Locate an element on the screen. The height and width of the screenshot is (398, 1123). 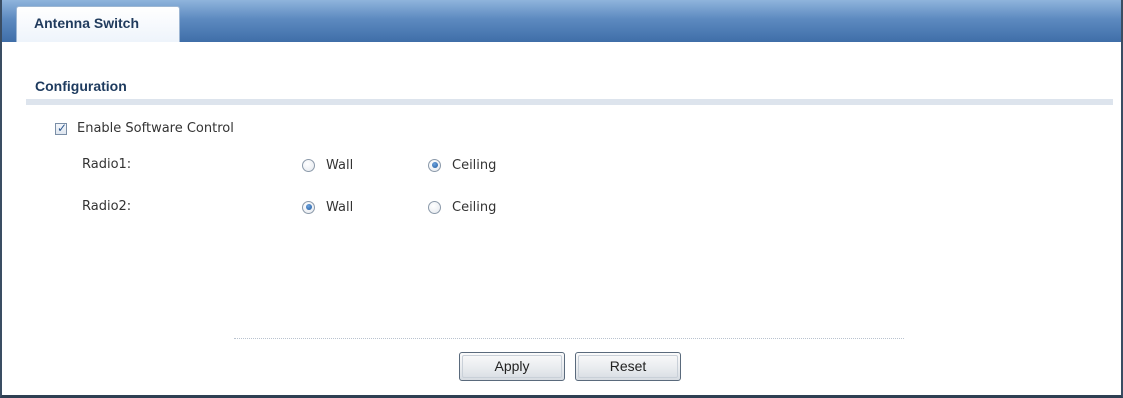
reset-button: Reset is located at coordinates (628, 366).